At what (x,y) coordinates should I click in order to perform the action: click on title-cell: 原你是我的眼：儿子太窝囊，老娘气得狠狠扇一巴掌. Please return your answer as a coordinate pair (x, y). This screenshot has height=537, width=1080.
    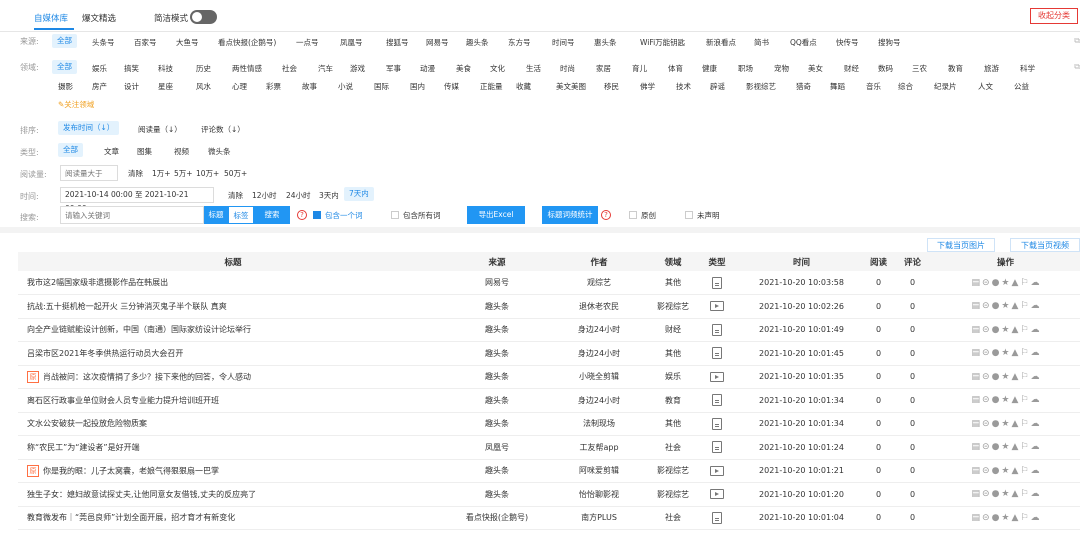
    Looking at the image, I should click on (233, 471).